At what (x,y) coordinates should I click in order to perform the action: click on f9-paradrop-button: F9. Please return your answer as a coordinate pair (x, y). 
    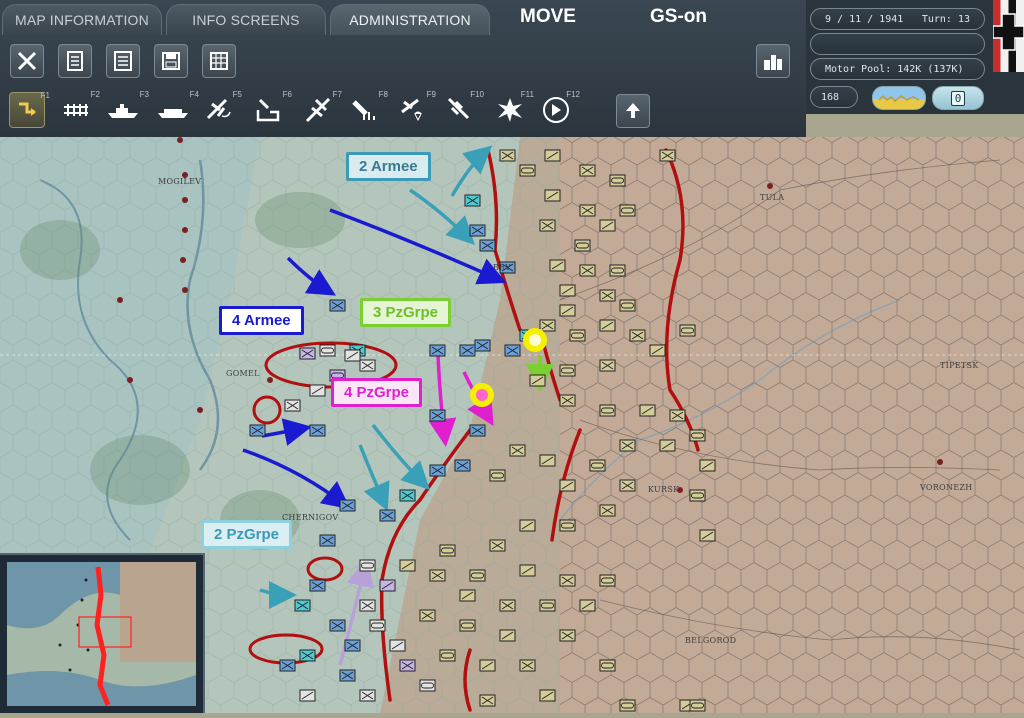
    Looking at the image, I should click on (415, 109).